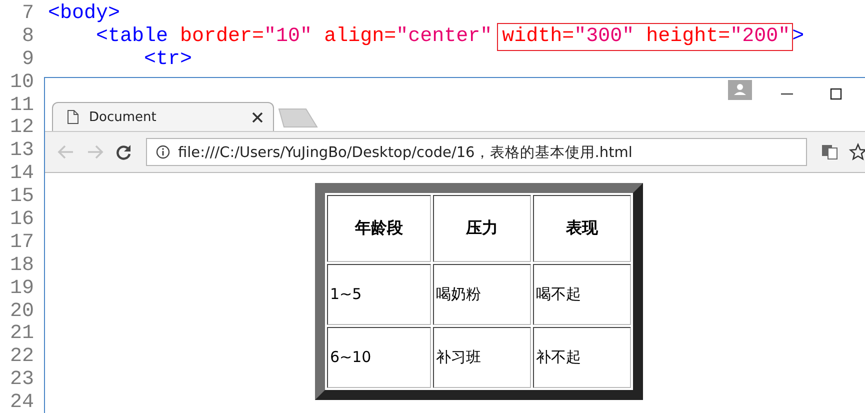 Image resolution: width=865 pixels, height=413 pixels. What do you see at coordinates (27, 60) in the screenshot?
I see `line-number: 9` at bounding box center [27, 60].